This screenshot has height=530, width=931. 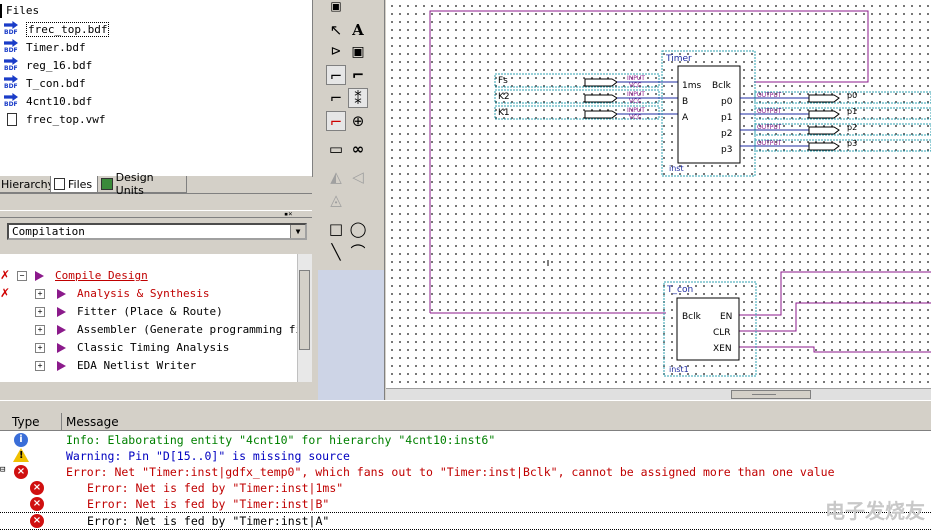 What do you see at coordinates (722, 333) in the screenshot?
I see `tcon-pin-clr: CLR` at bounding box center [722, 333].